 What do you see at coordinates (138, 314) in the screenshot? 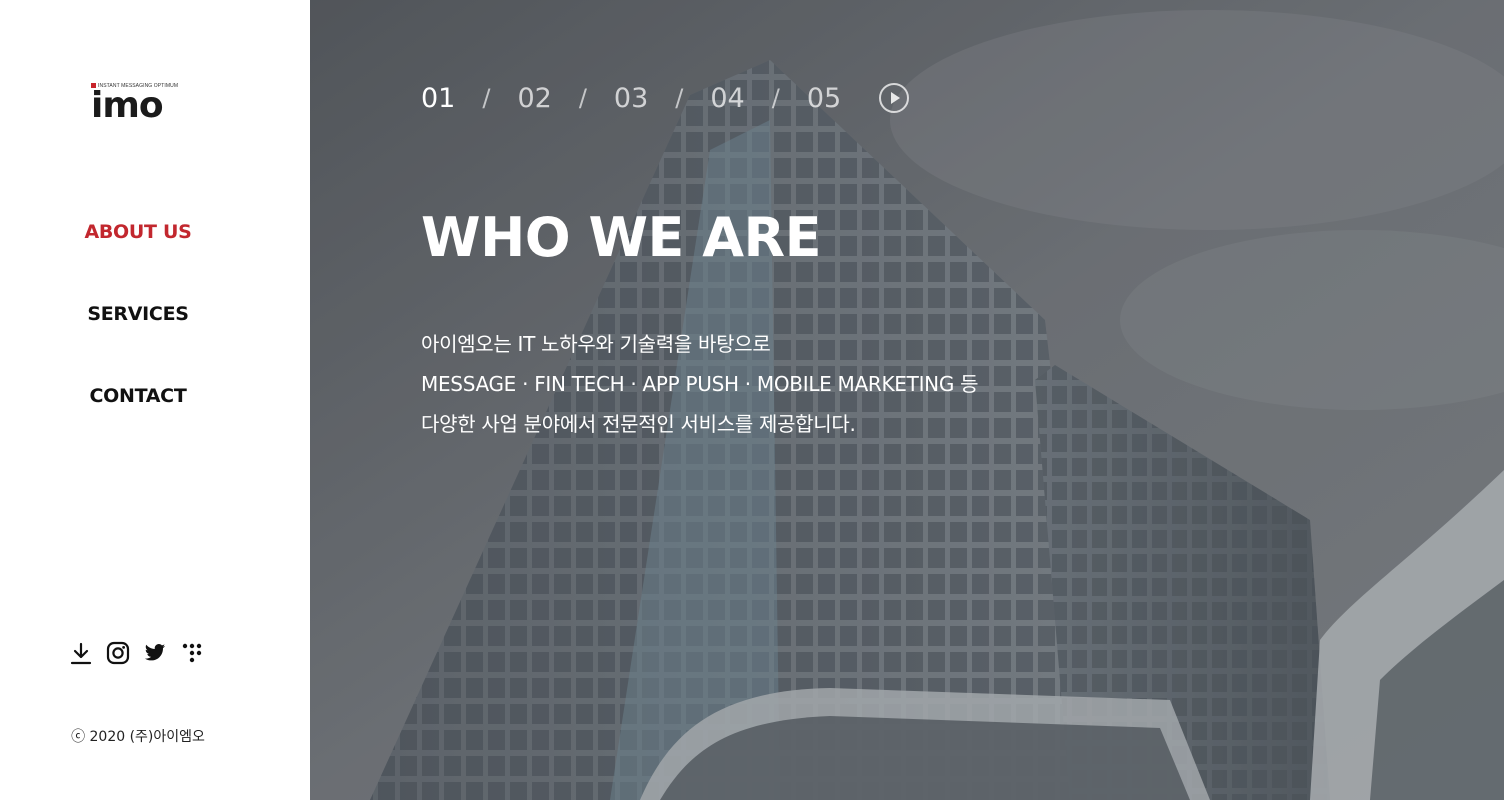
I see `nav-item-services: SERVICES` at bounding box center [138, 314].